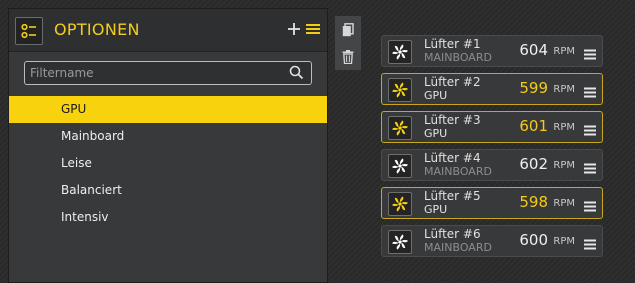 This screenshot has height=283, width=635. What do you see at coordinates (533, 240) in the screenshot?
I see `fan-rpm: 600` at bounding box center [533, 240].